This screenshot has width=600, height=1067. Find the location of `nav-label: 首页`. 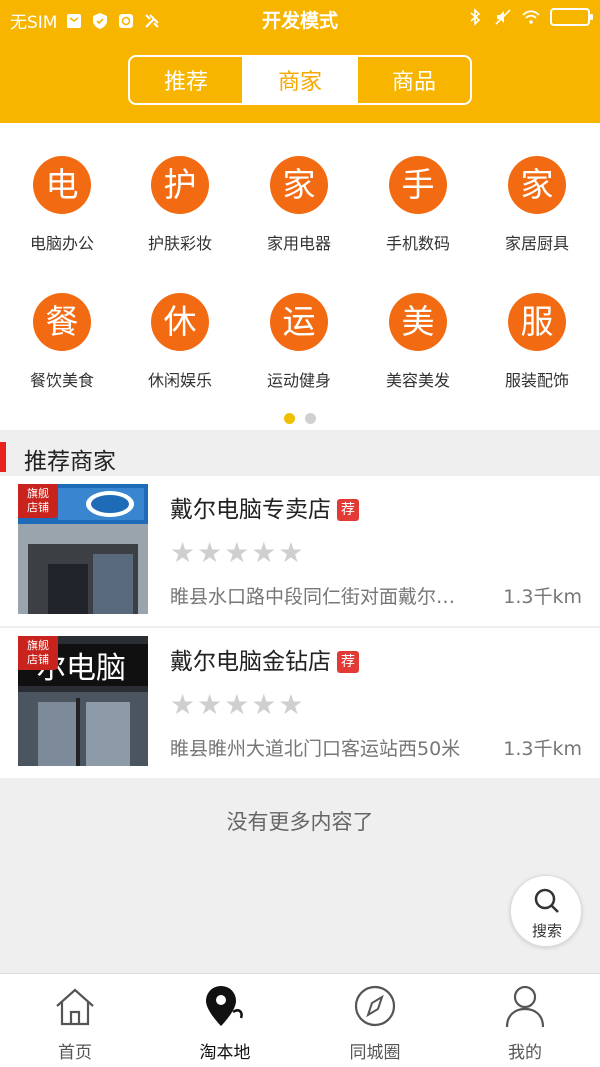

nav-label: 首页 is located at coordinates (75, 1053).